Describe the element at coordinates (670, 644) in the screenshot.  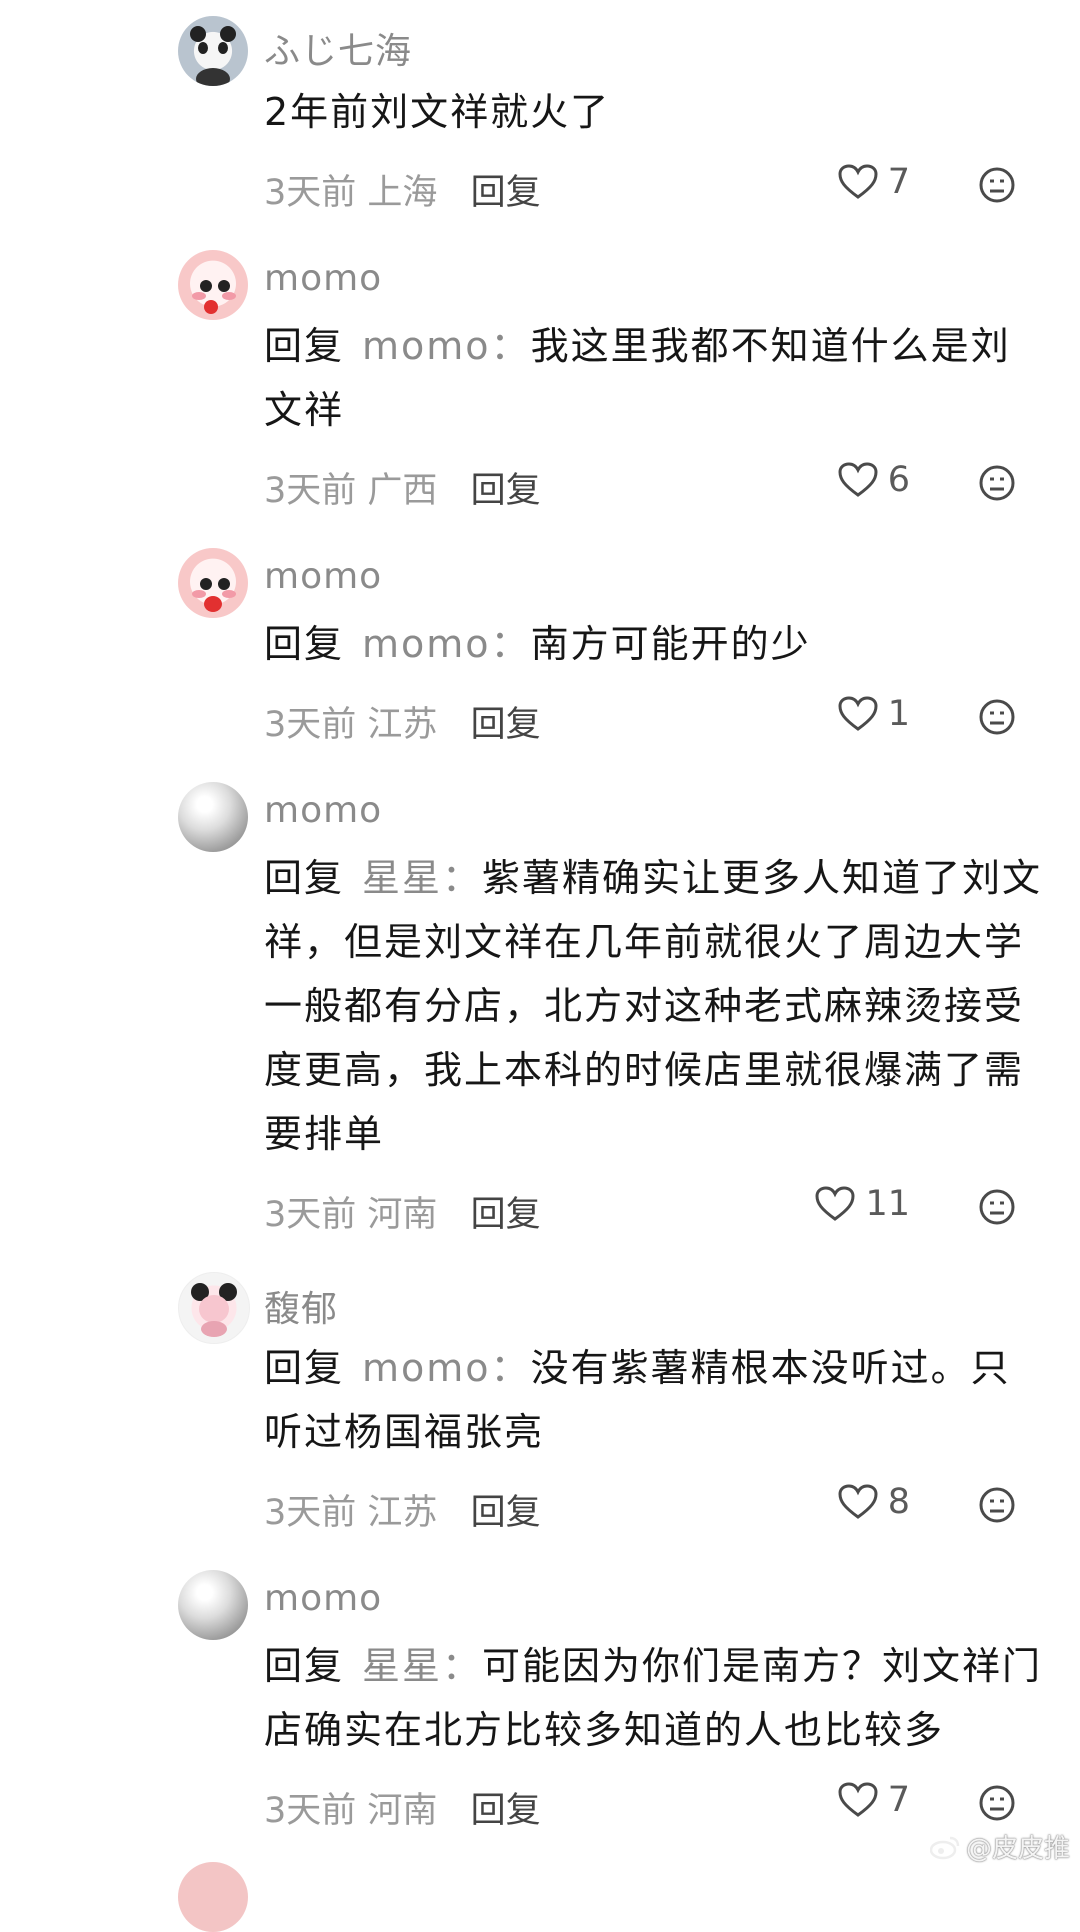
I see `comment-body: 南方可能开的少` at that location.